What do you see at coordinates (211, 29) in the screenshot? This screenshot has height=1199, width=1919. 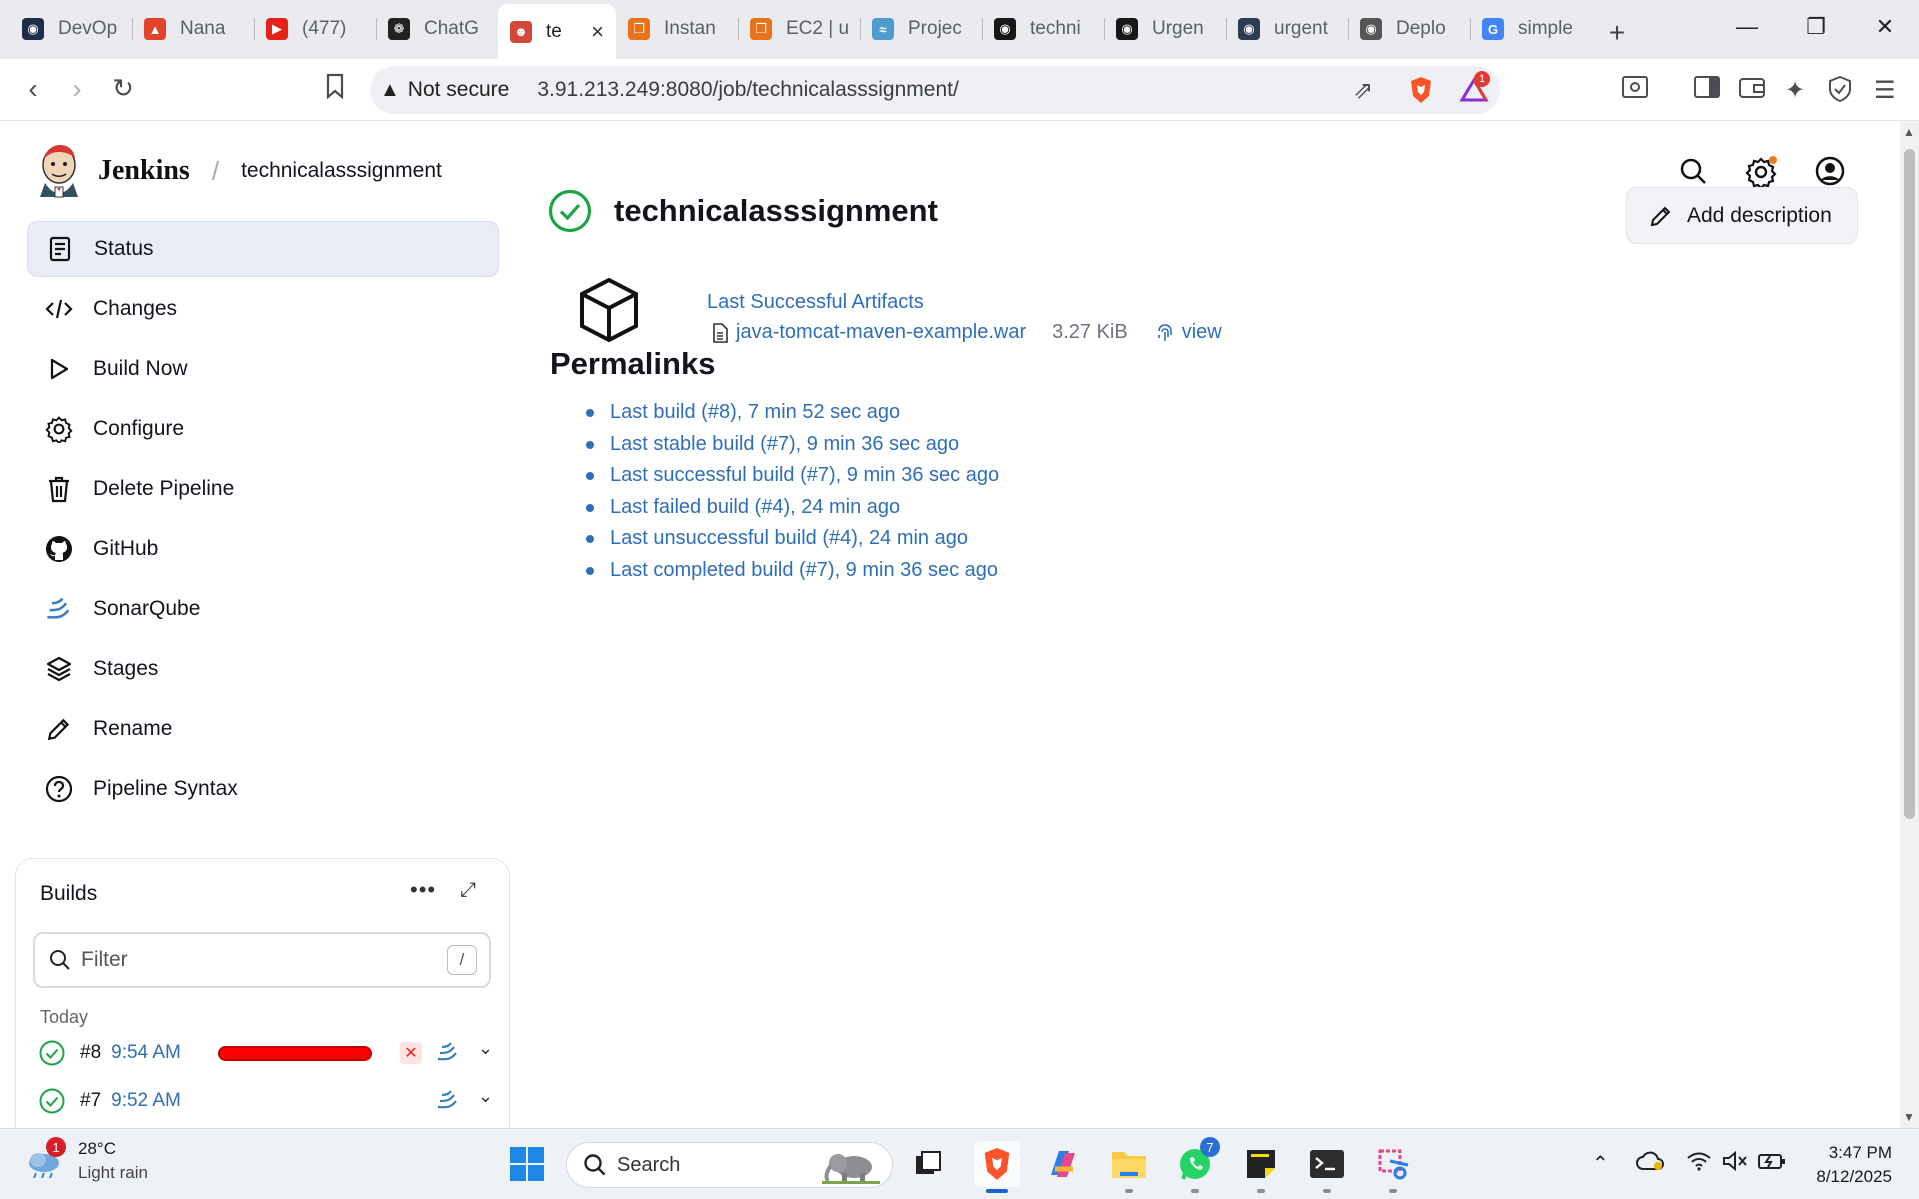 I see `tab-title: Nana` at bounding box center [211, 29].